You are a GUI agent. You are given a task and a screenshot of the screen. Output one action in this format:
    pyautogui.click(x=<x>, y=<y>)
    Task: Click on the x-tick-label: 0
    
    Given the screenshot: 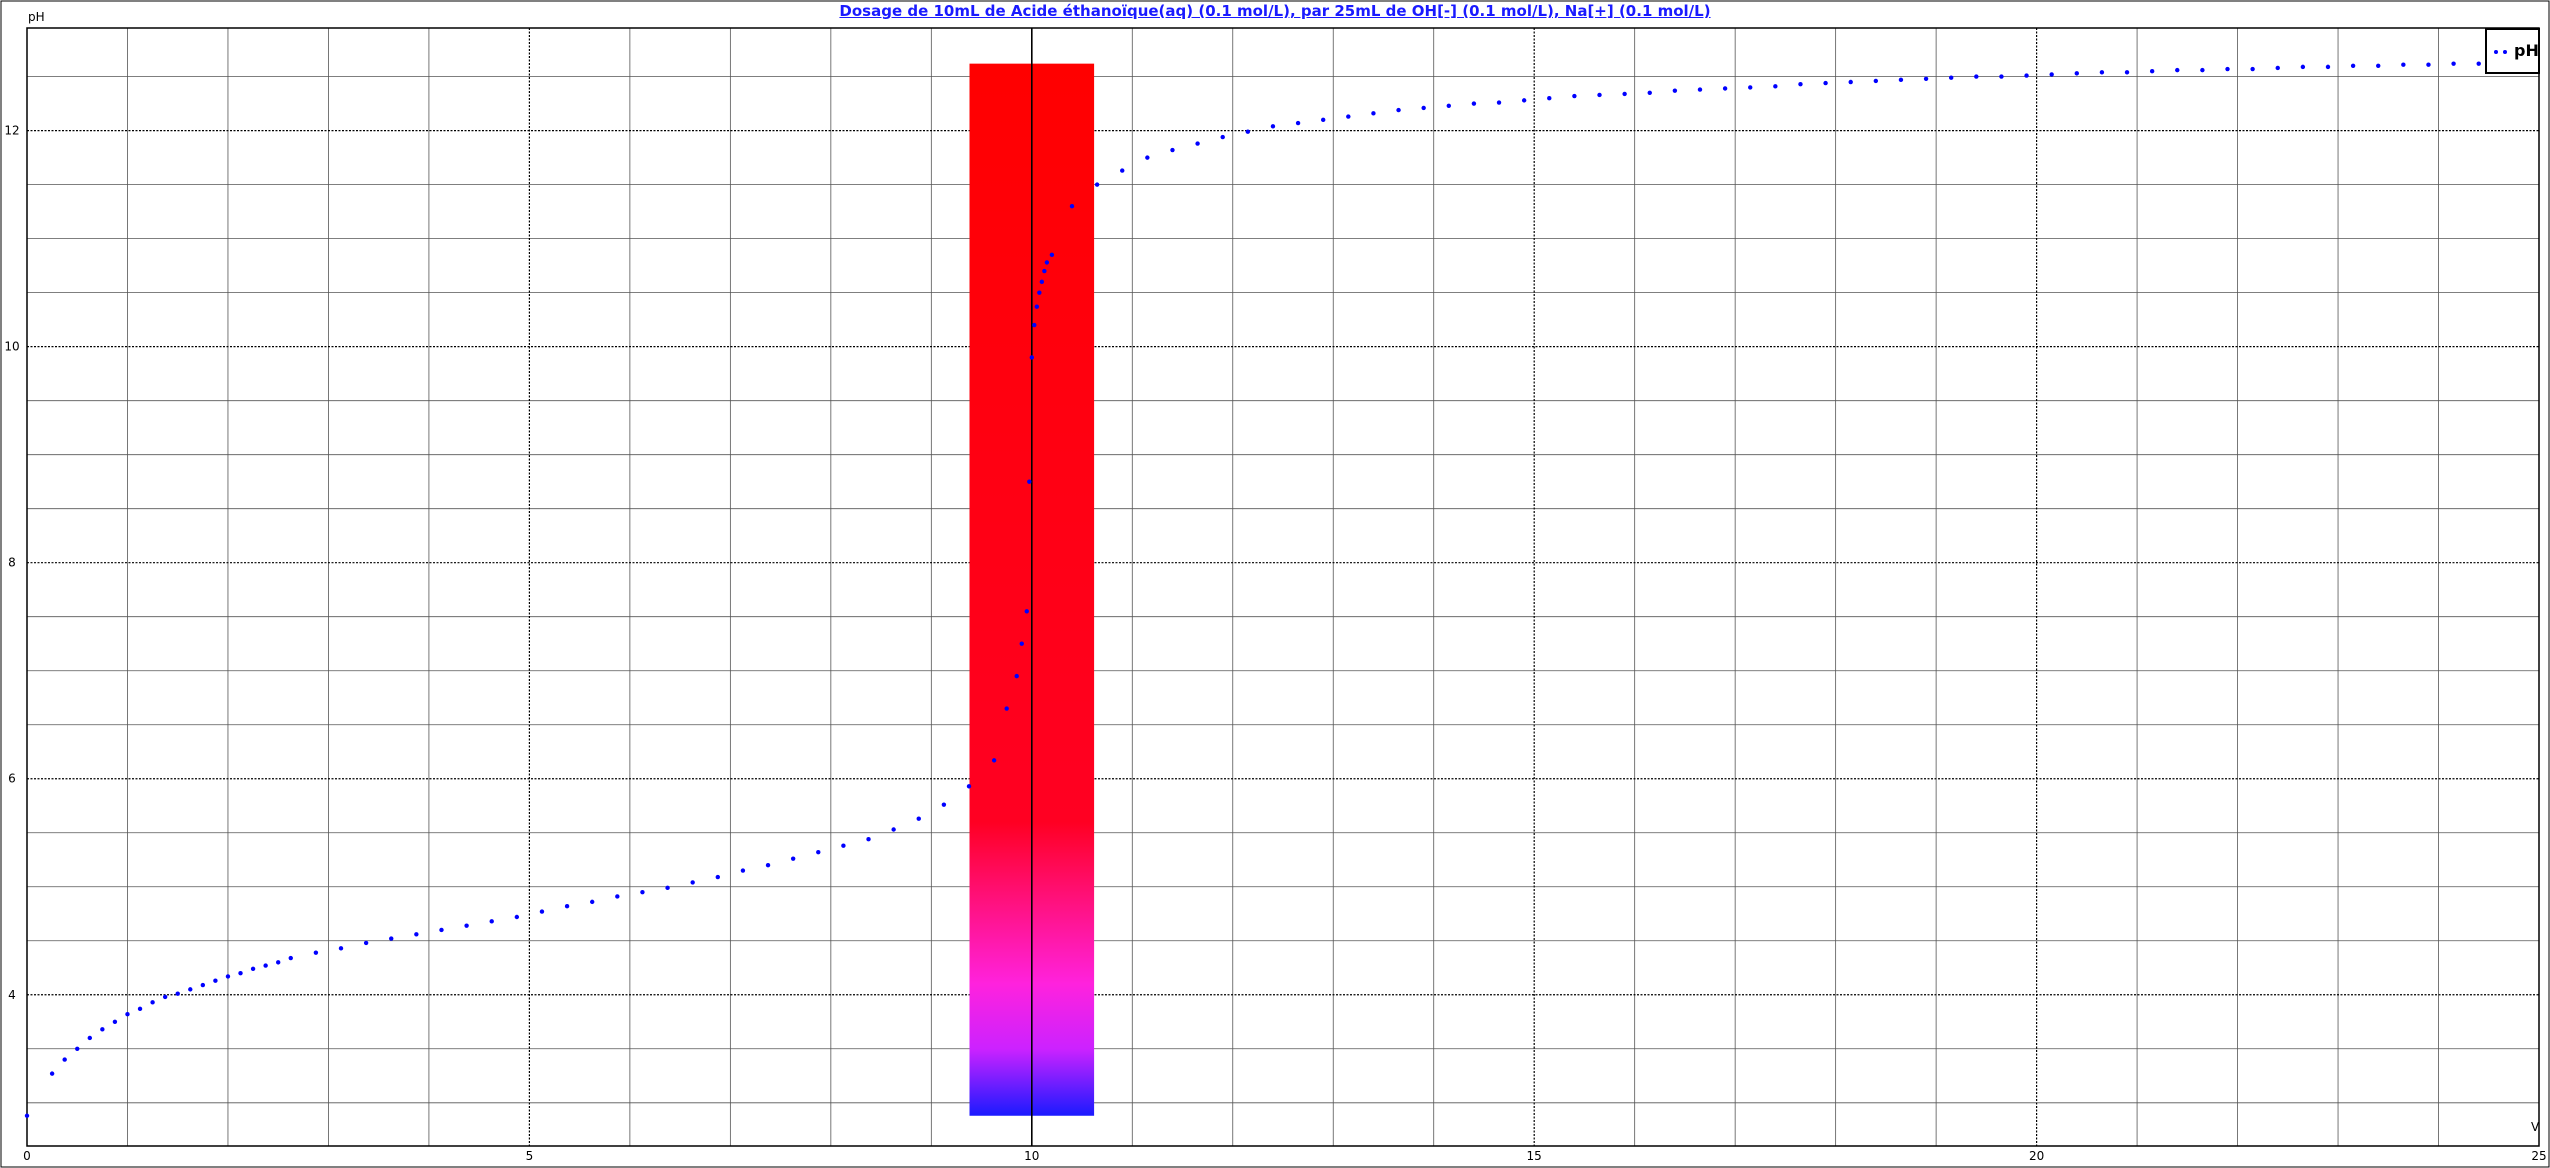 What is the action you would take?
    pyautogui.click(x=27, y=1156)
    